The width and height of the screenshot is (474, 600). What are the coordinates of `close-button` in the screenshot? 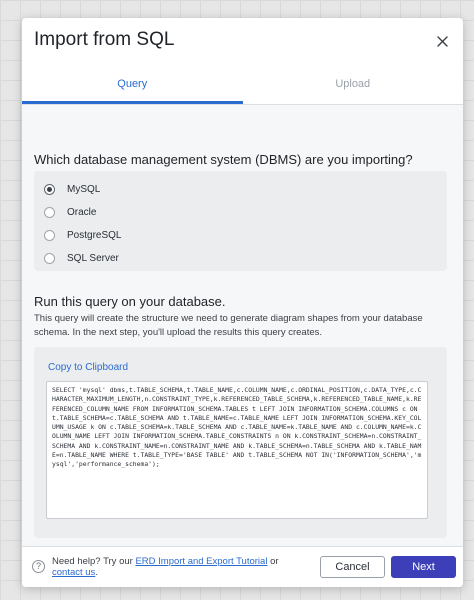 It's located at (442, 41).